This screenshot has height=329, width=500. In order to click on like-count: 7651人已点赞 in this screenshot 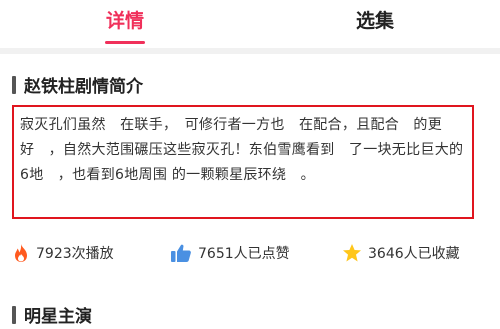, I will do `click(256, 253)`.